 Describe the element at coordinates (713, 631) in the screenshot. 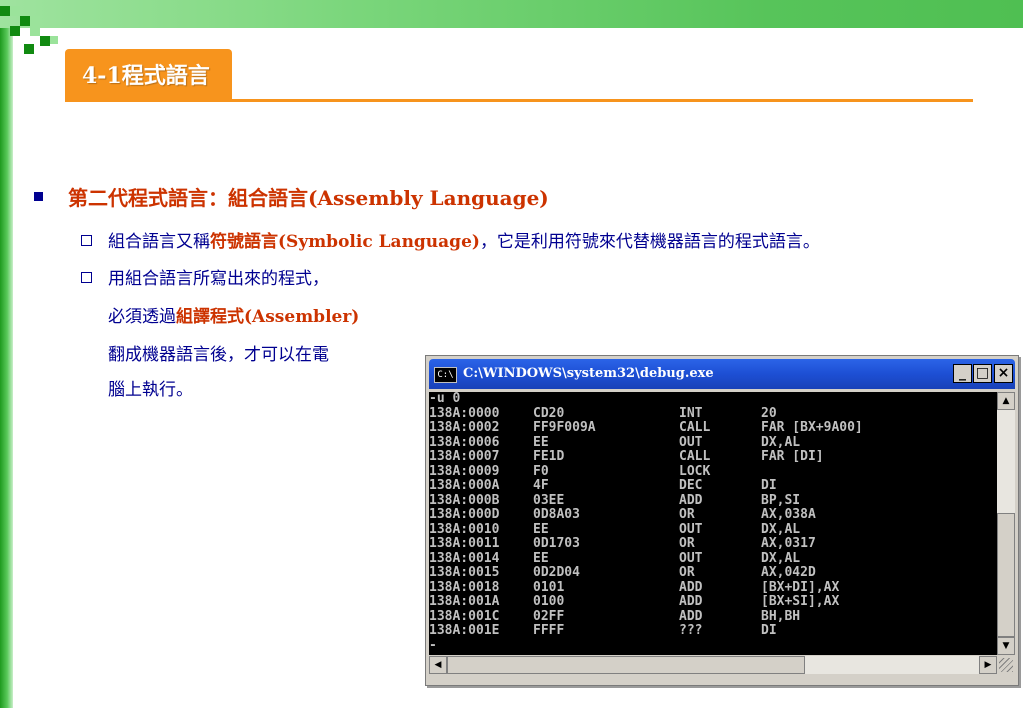

I see `console-row: 138A:001E FFFF??? DI` at that location.